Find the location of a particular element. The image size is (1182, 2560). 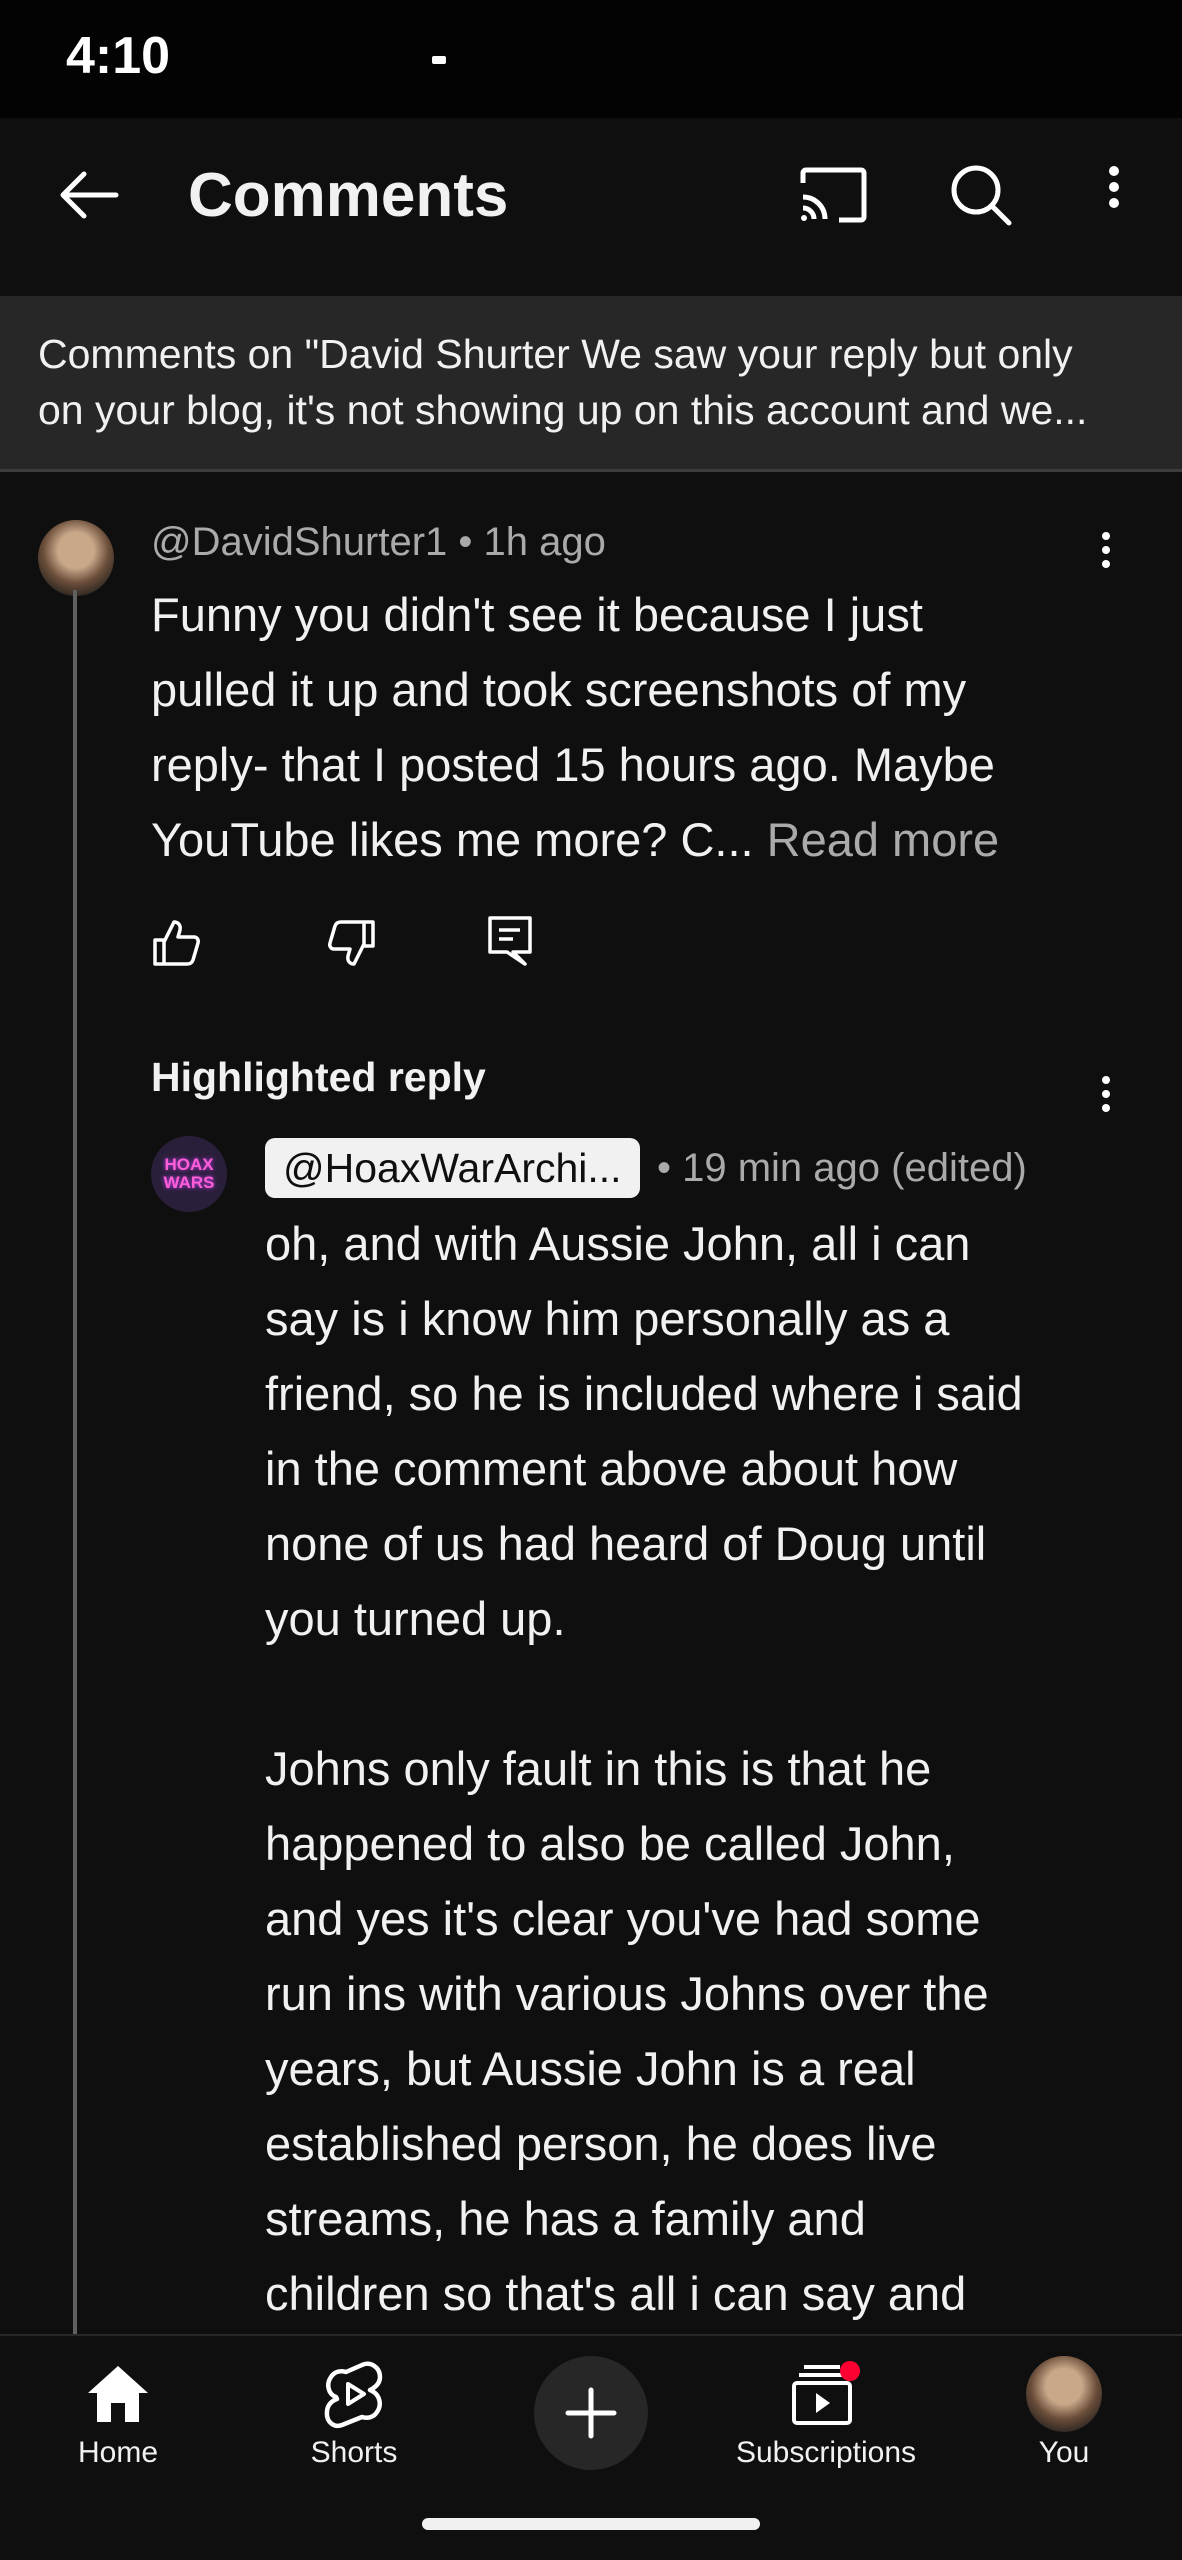

reply-line: none of us had heard of Doug until is located at coordinates (626, 1543).